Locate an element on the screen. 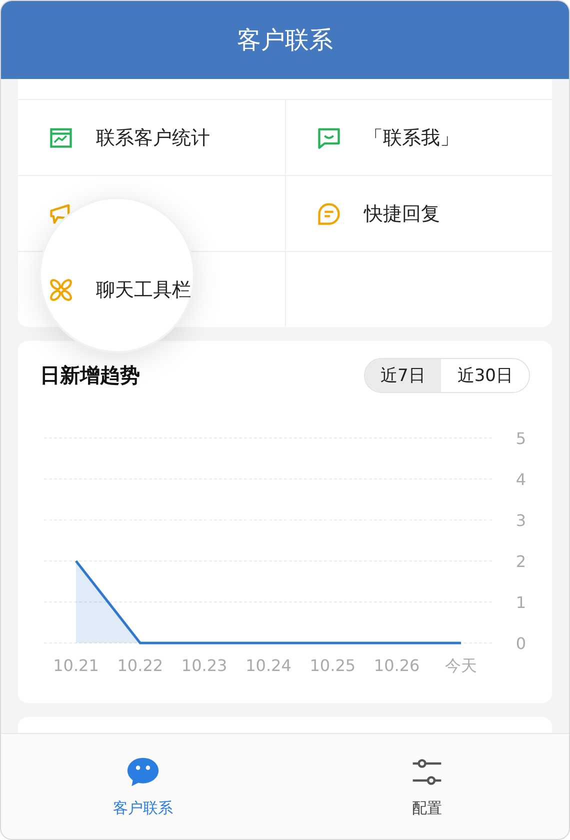 This screenshot has height=840, width=570. menu-item: 快捷回复 is located at coordinates (402, 213).